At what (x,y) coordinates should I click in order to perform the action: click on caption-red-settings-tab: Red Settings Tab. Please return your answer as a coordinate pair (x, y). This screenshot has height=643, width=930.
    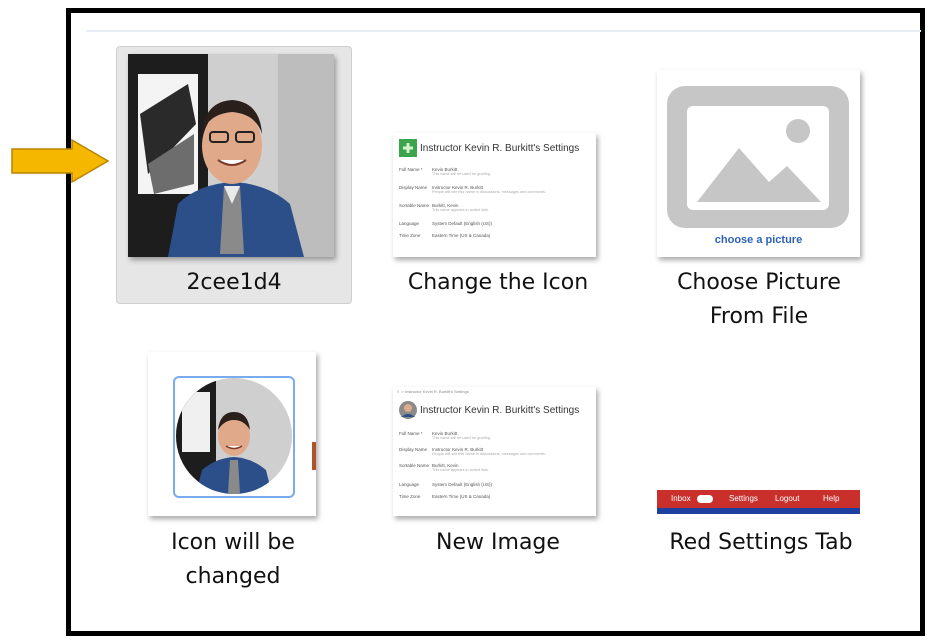
    Looking at the image, I should click on (761, 542).